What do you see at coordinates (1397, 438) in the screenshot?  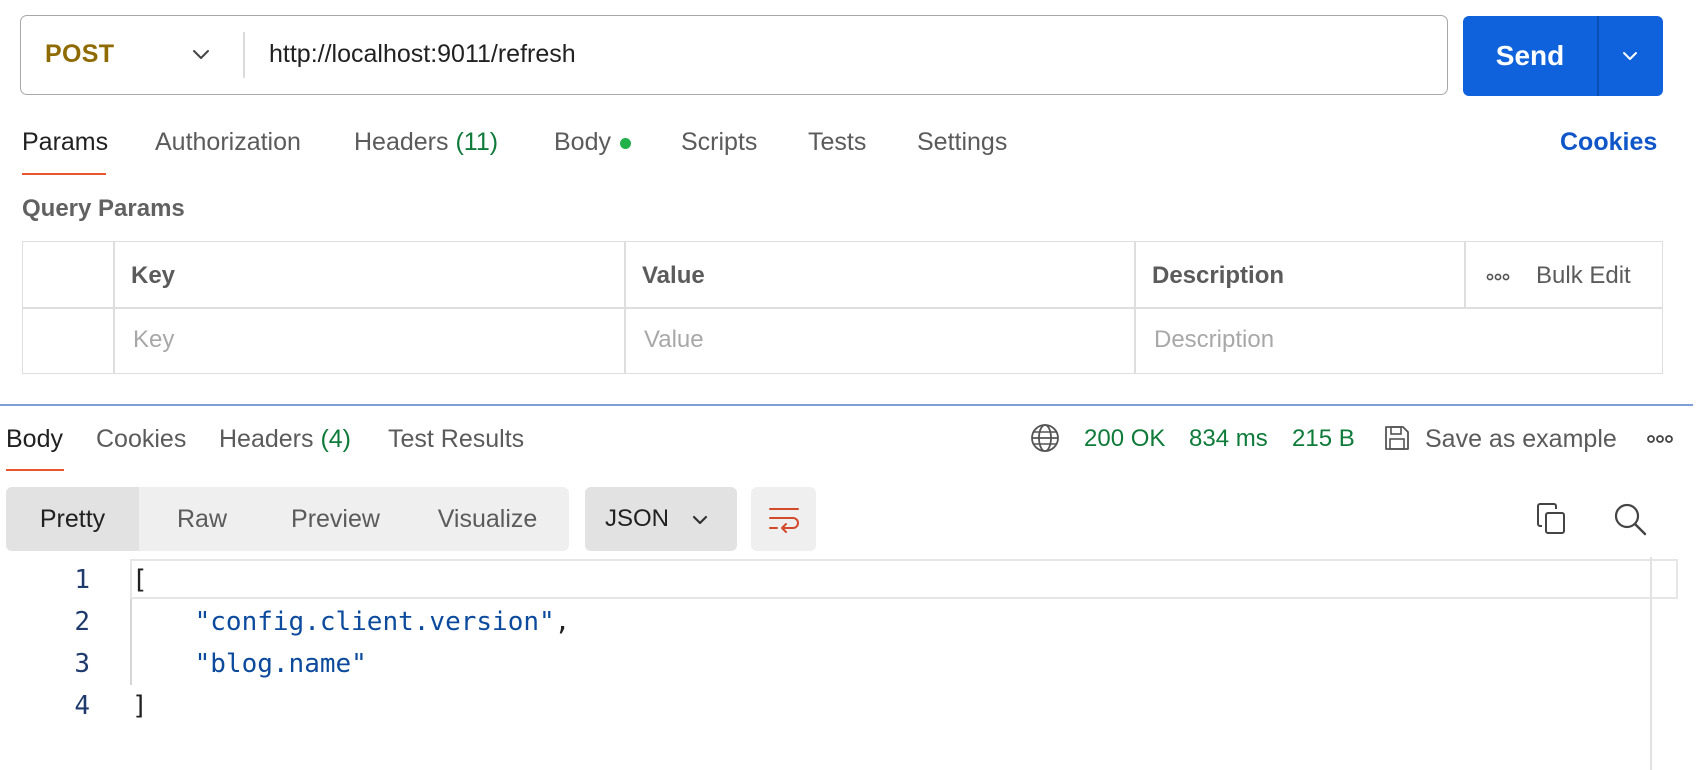 I see `save-icon` at bounding box center [1397, 438].